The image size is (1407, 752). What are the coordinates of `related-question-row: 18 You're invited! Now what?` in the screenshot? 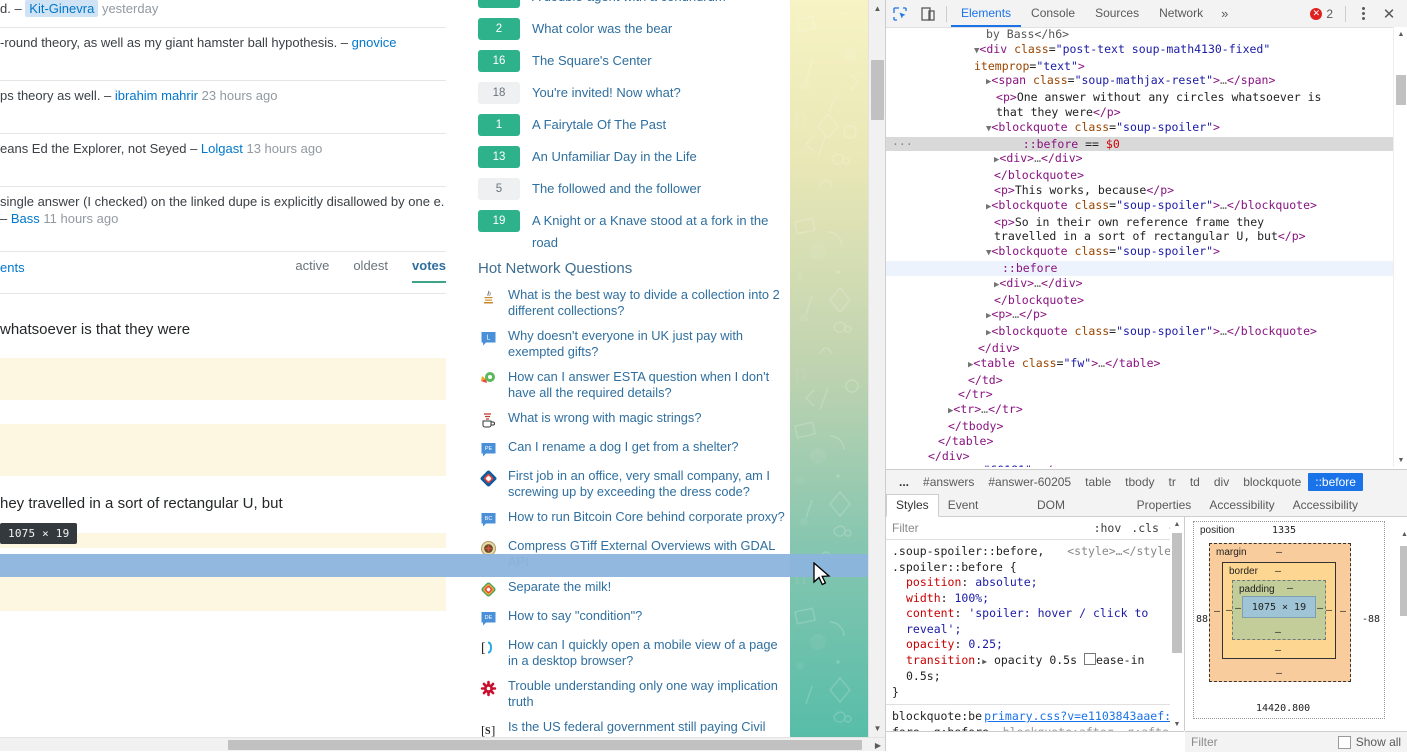 It's located at (633, 98).